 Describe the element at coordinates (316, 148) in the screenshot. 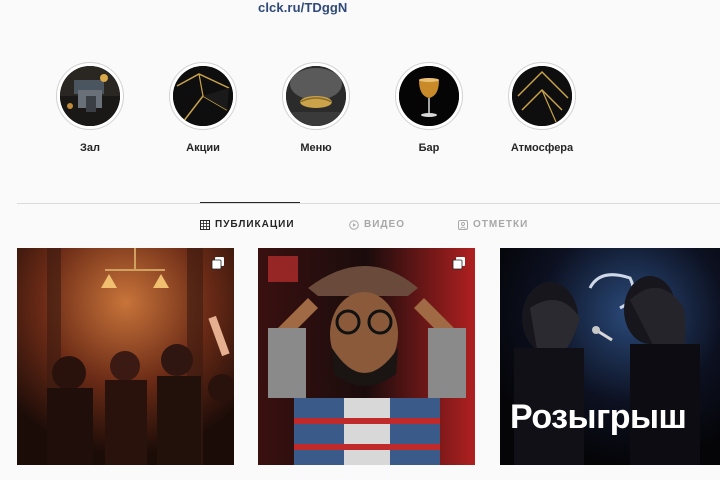

I see `highlight-label: Меню` at that location.